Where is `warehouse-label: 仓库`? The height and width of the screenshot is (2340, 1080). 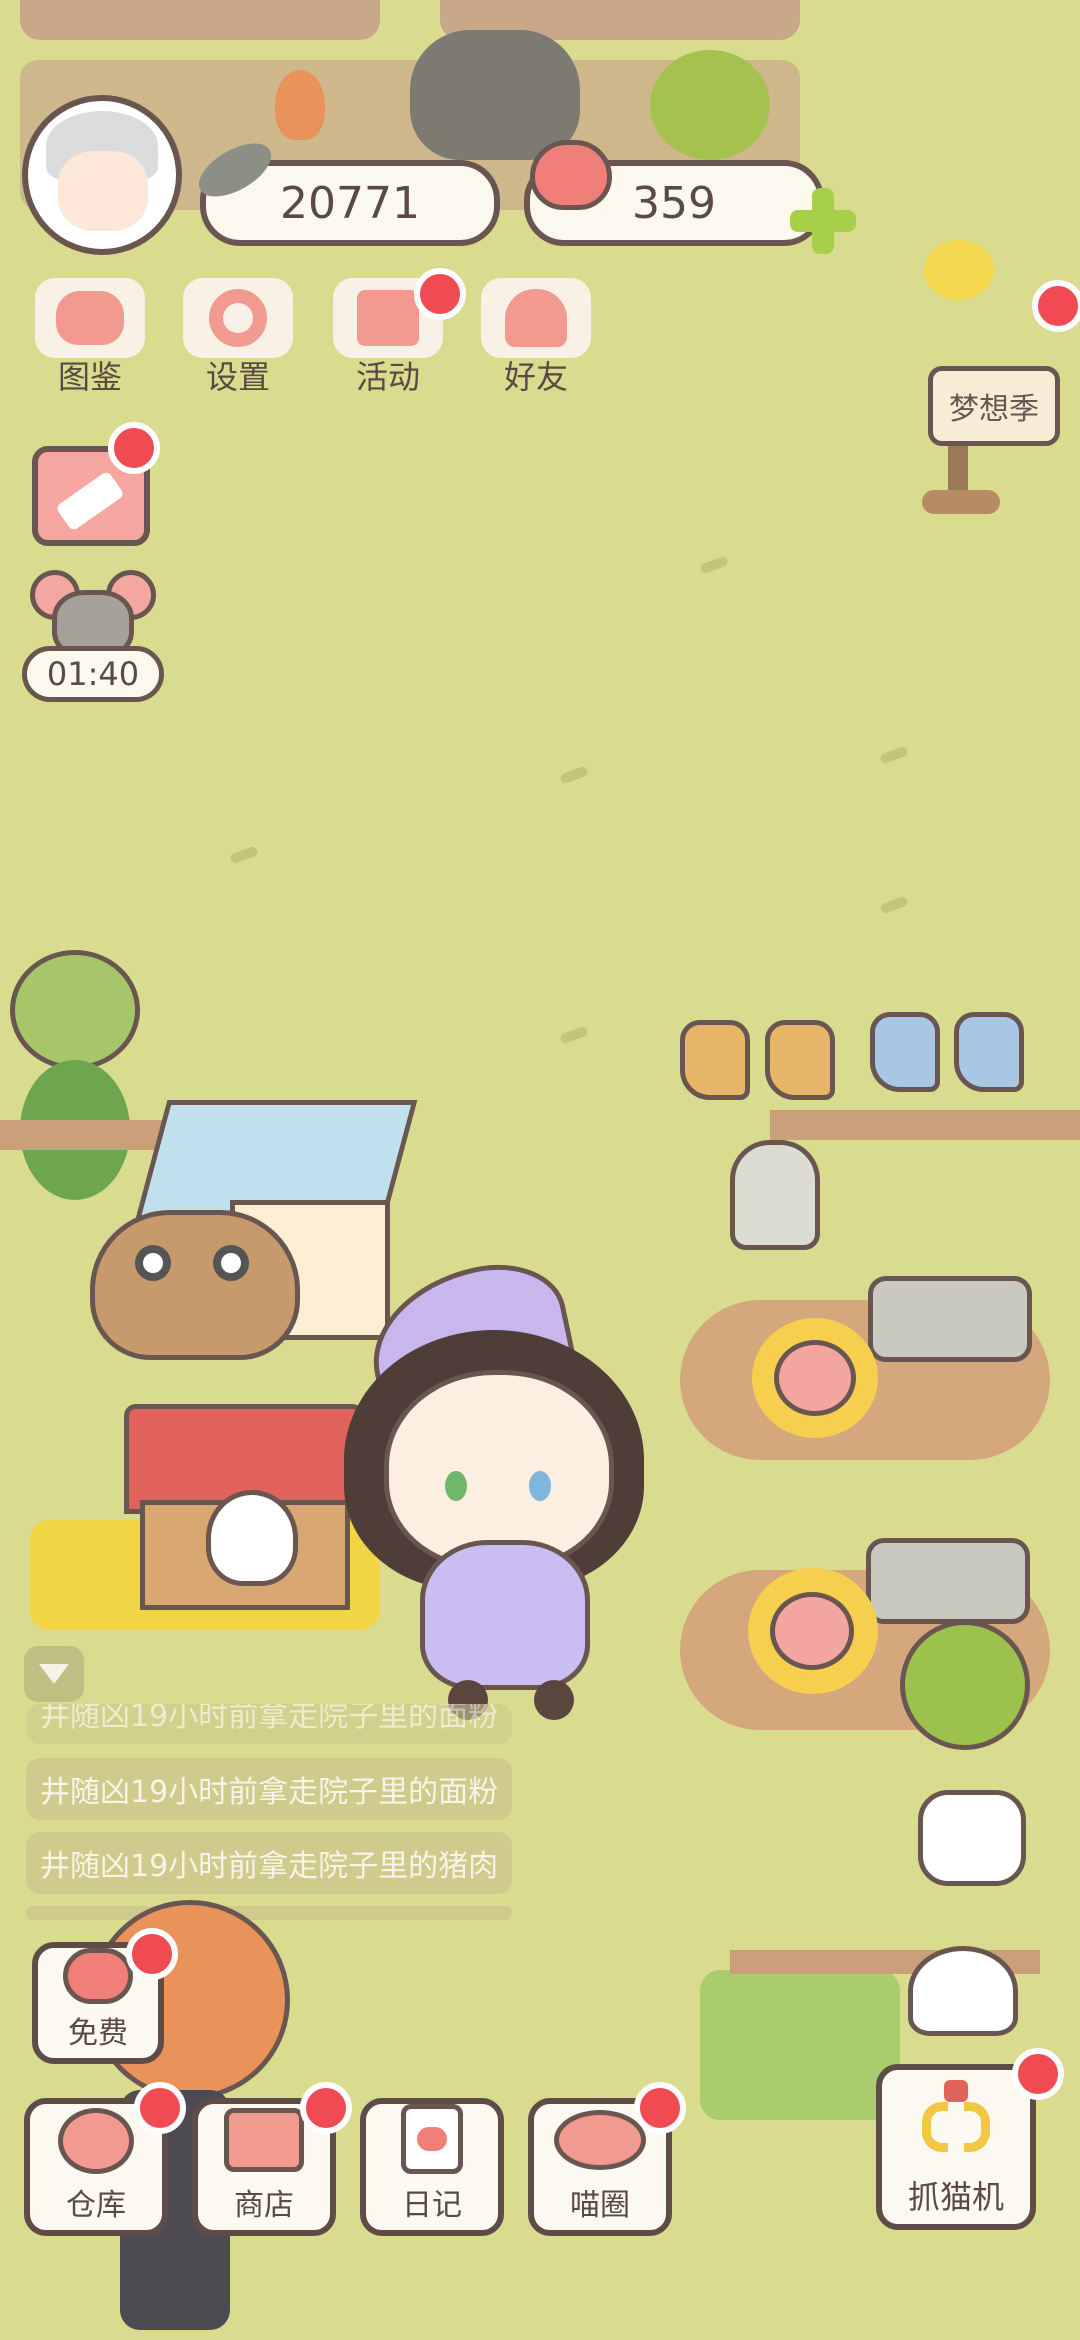
warehouse-label: 仓库 is located at coordinates (96, 2205).